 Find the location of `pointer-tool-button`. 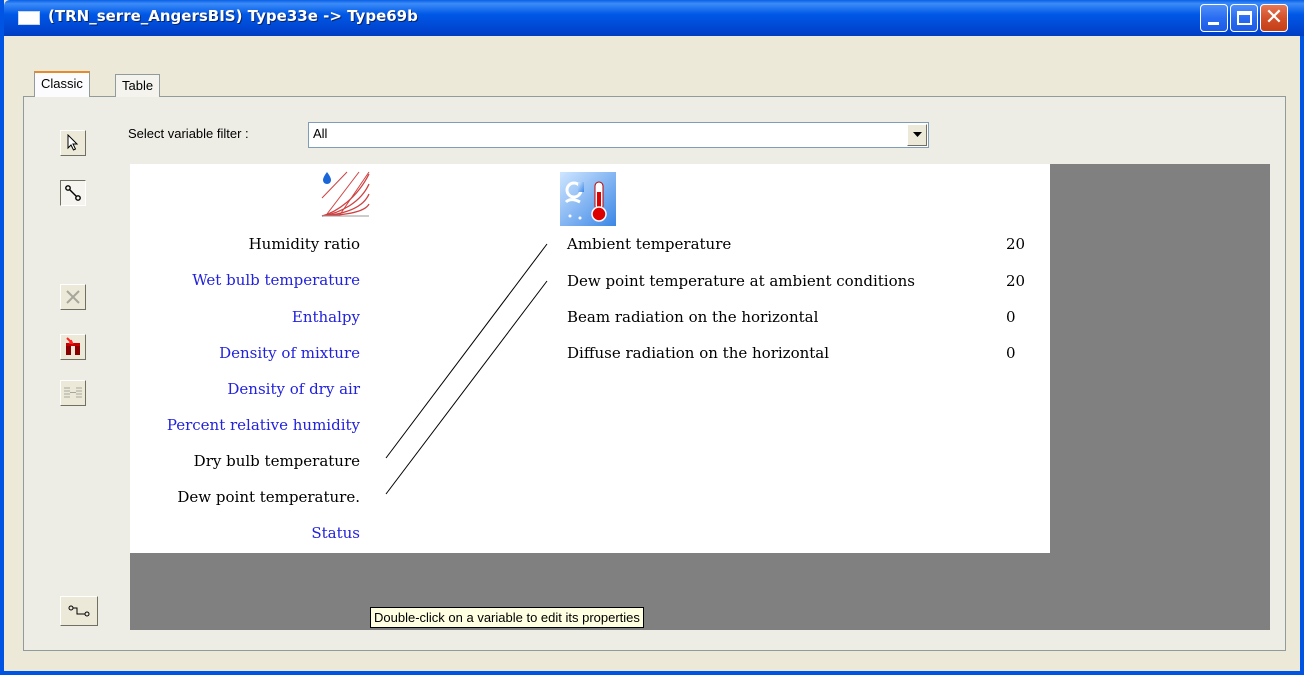

pointer-tool-button is located at coordinates (73, 143).